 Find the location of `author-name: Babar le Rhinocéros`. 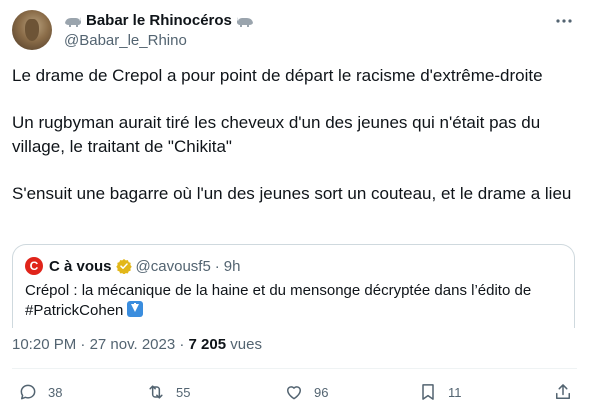

author-name: Babar le Rhinocéros is located at coordinates (159, 20).